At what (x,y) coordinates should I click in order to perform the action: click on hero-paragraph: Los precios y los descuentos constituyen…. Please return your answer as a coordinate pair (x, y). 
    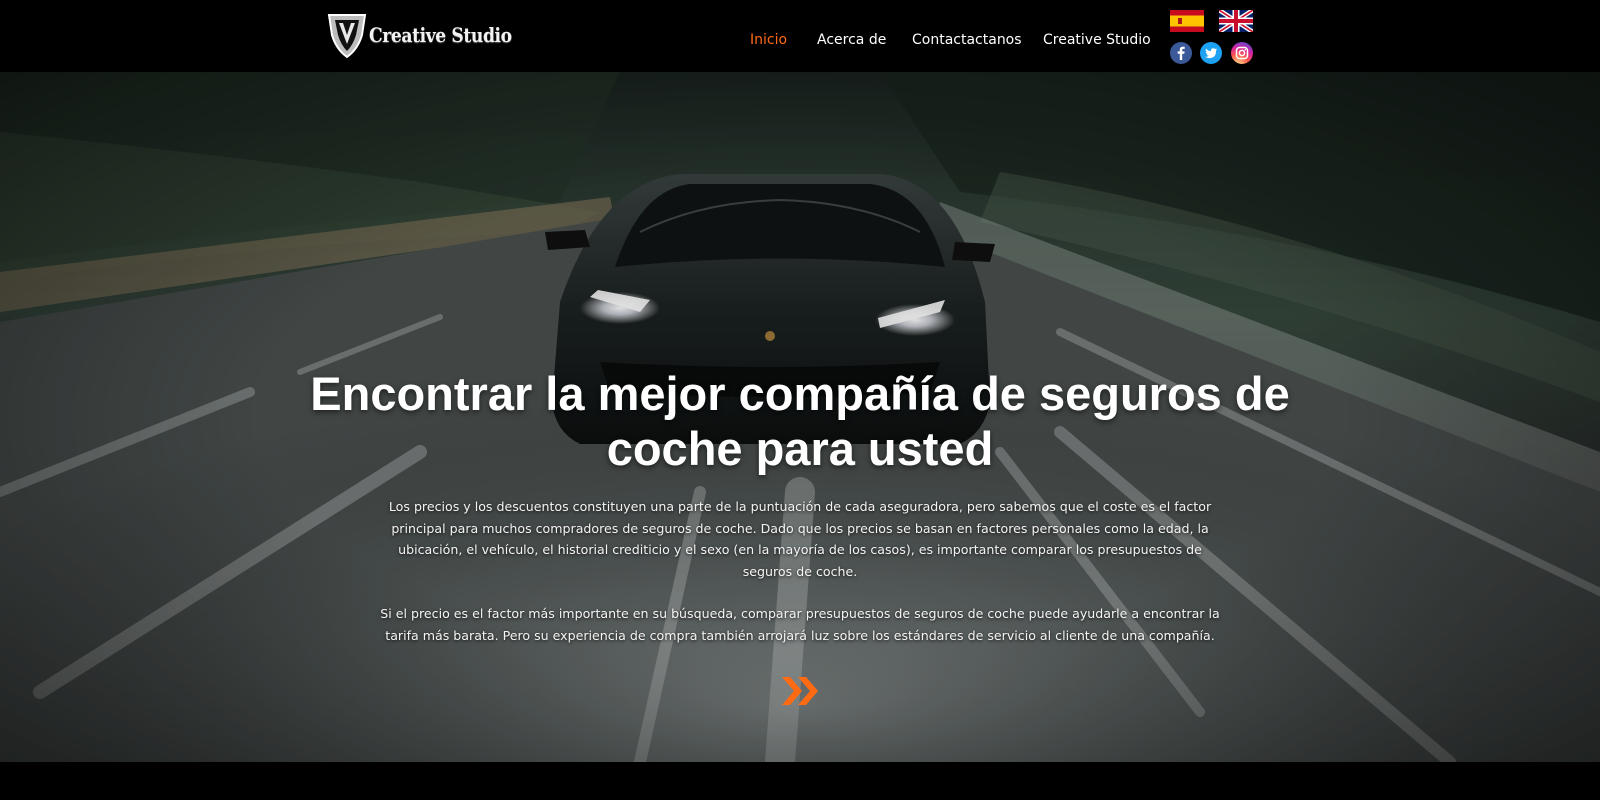
    Looking at the image, I should click on (800, 539).